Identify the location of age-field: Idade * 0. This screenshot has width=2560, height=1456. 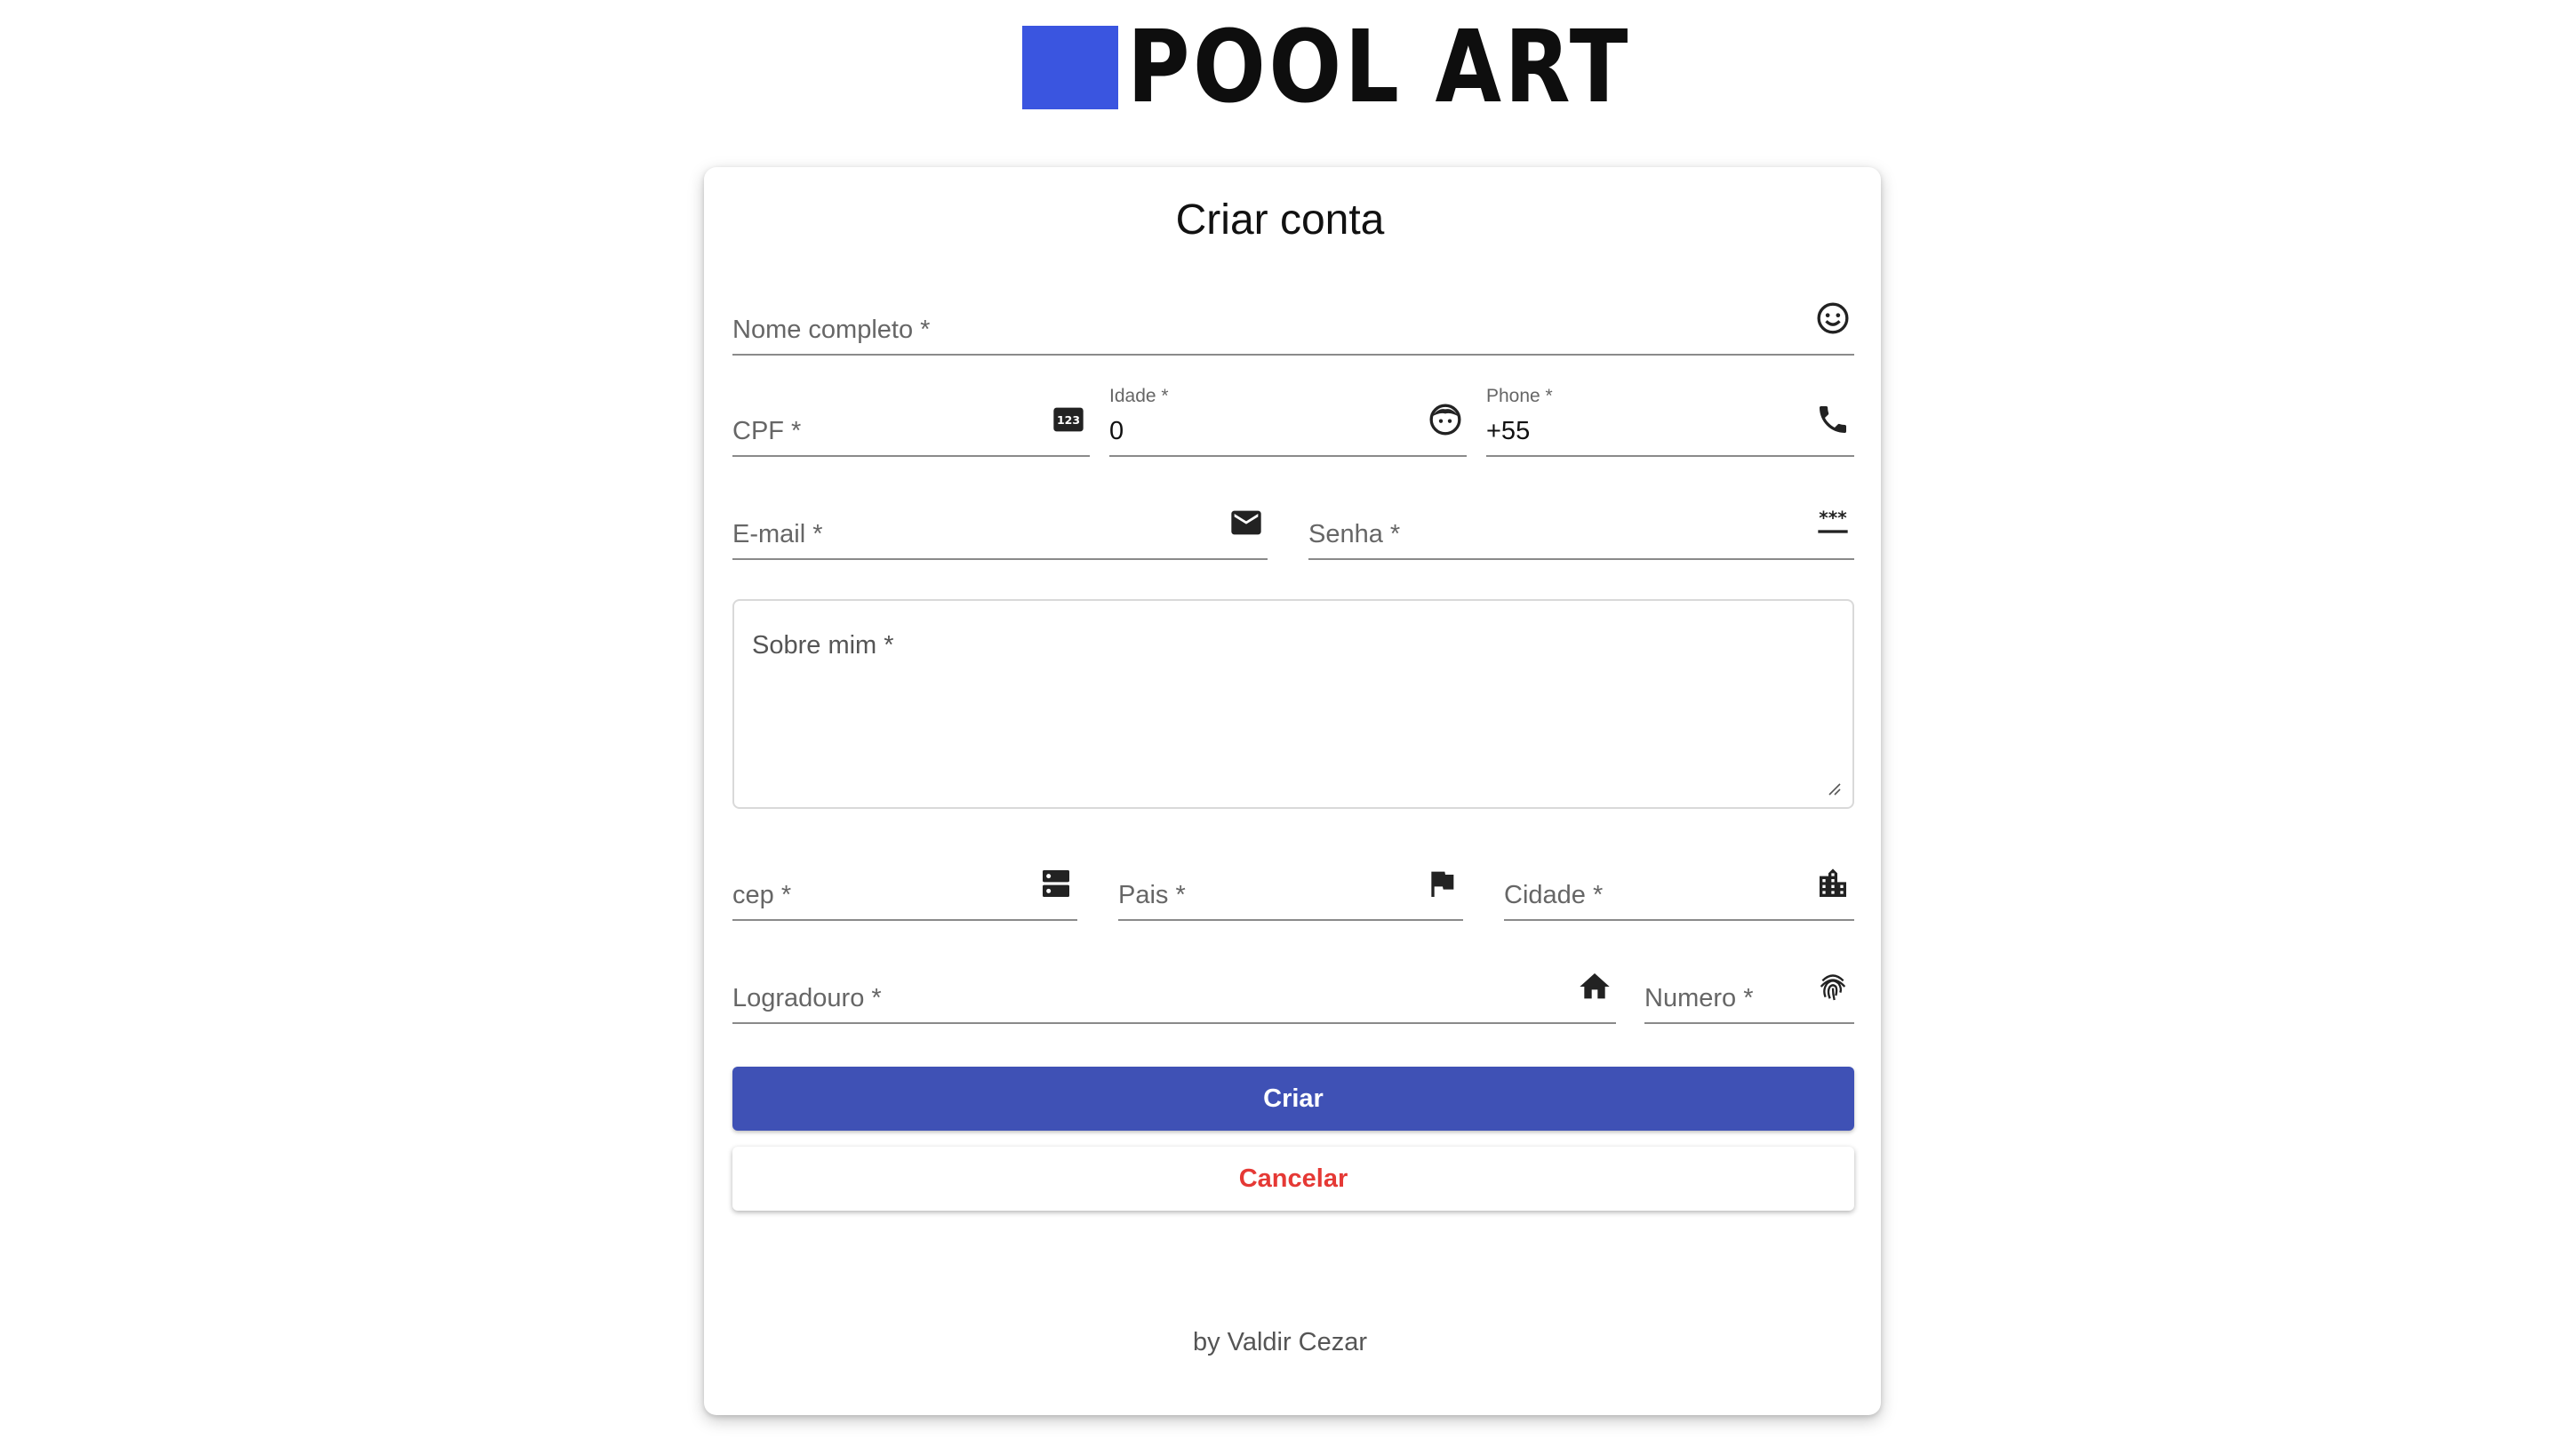
(1288, 421).